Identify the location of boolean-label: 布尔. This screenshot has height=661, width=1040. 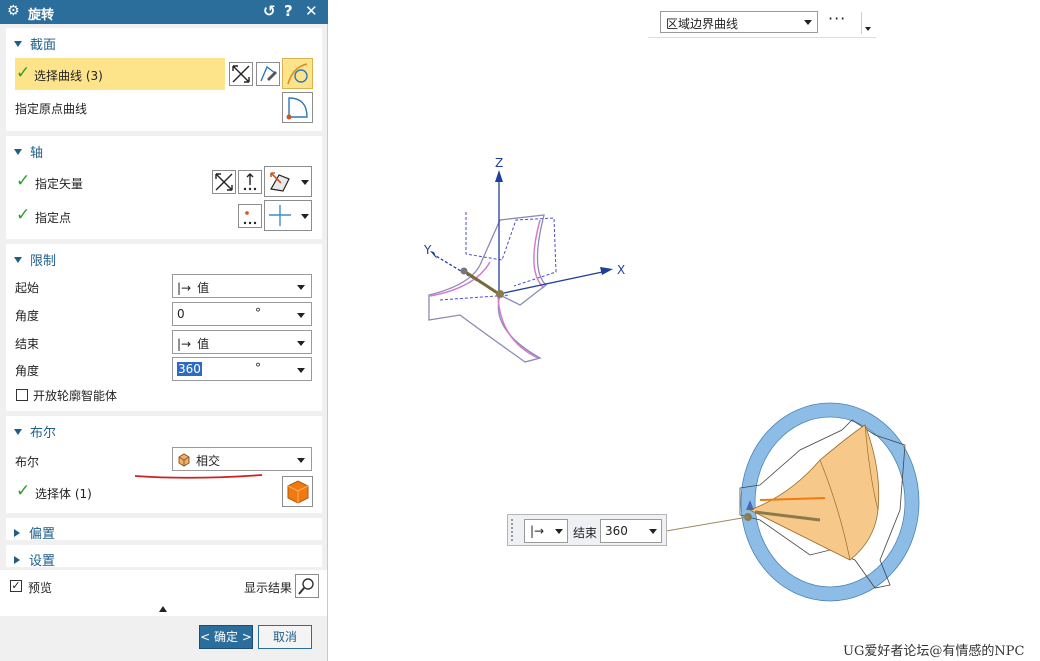
(27, 462).